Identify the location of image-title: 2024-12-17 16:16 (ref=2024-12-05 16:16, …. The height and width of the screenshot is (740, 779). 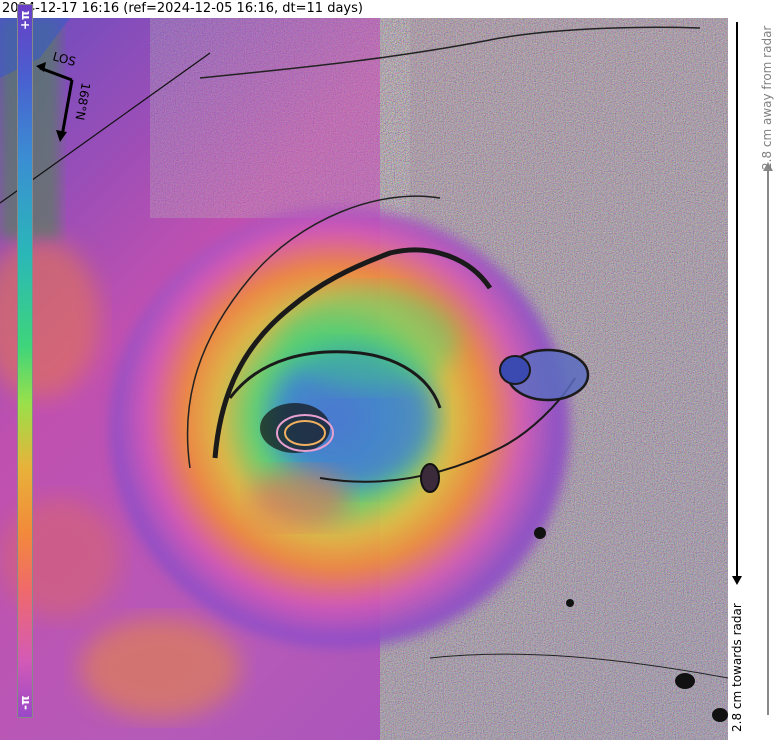
(182, 8).